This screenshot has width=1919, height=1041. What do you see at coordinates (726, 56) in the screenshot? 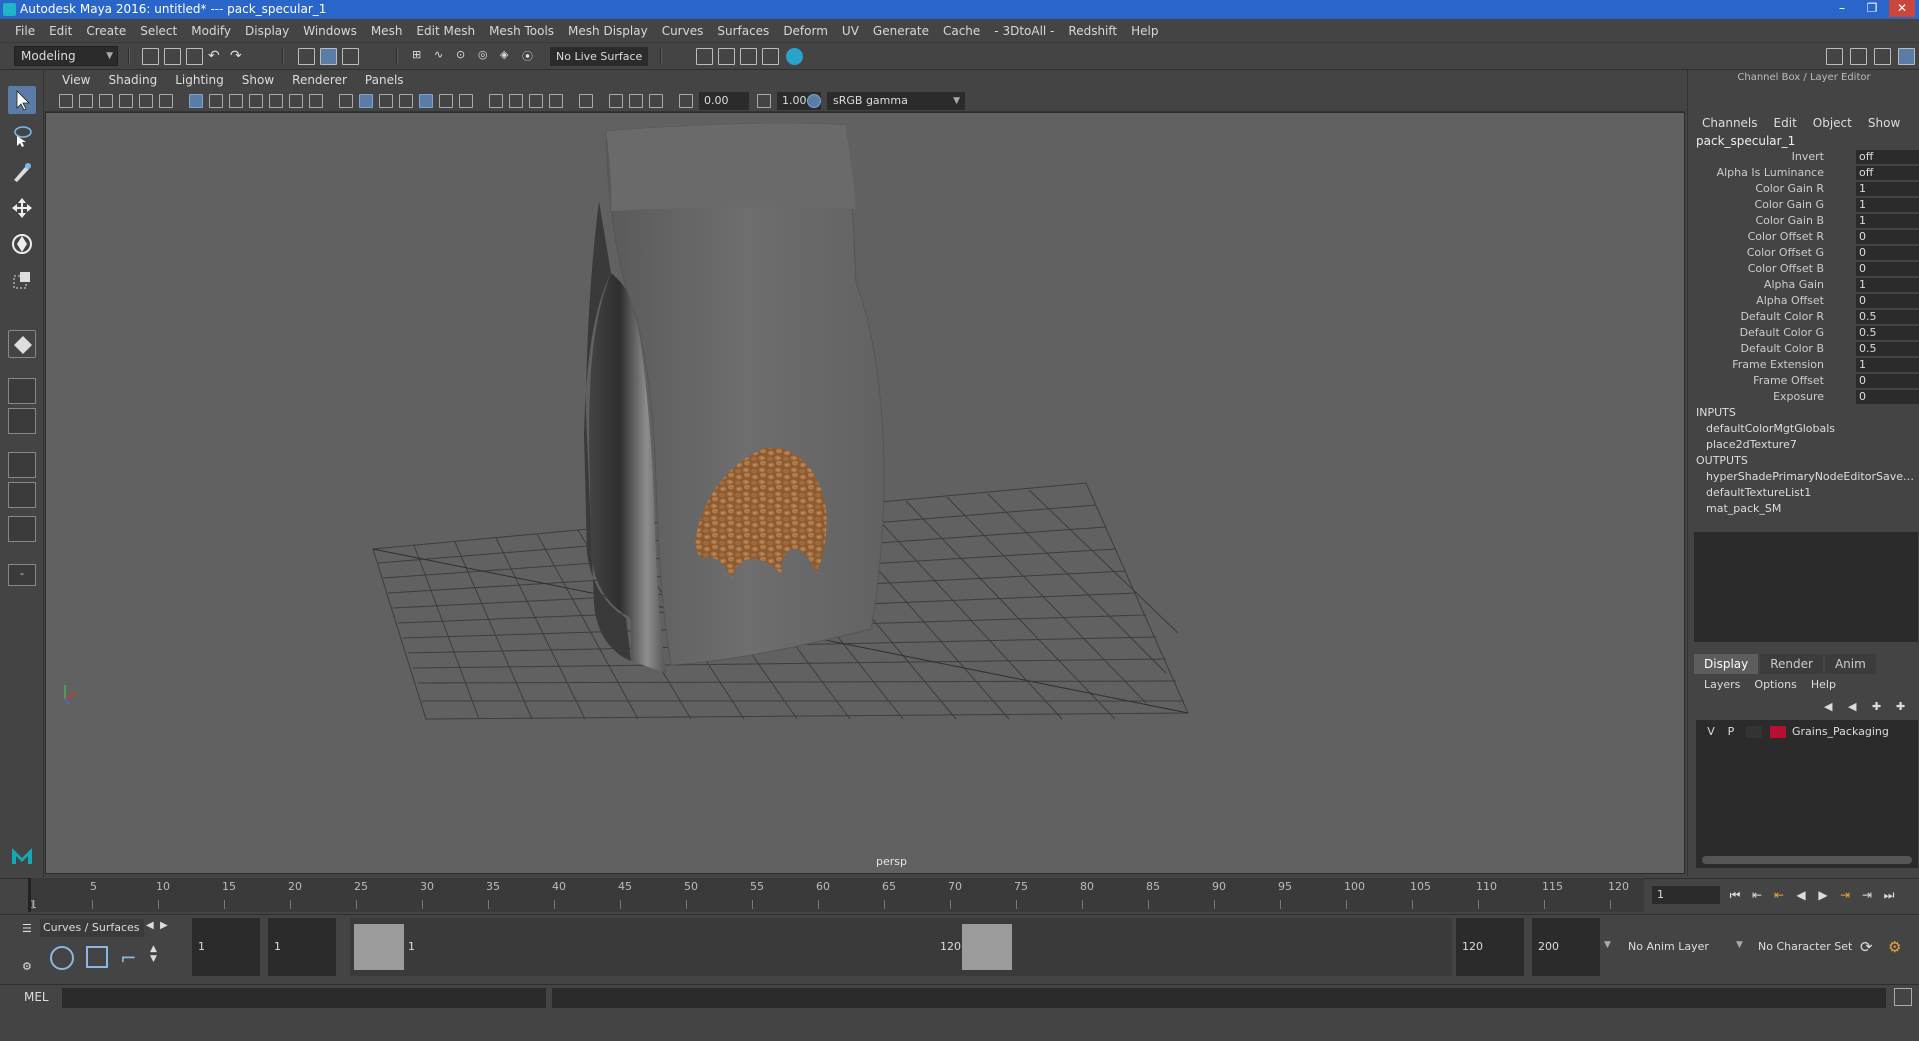
I see `ipr-render-icon` at bounding box center [726, 56].